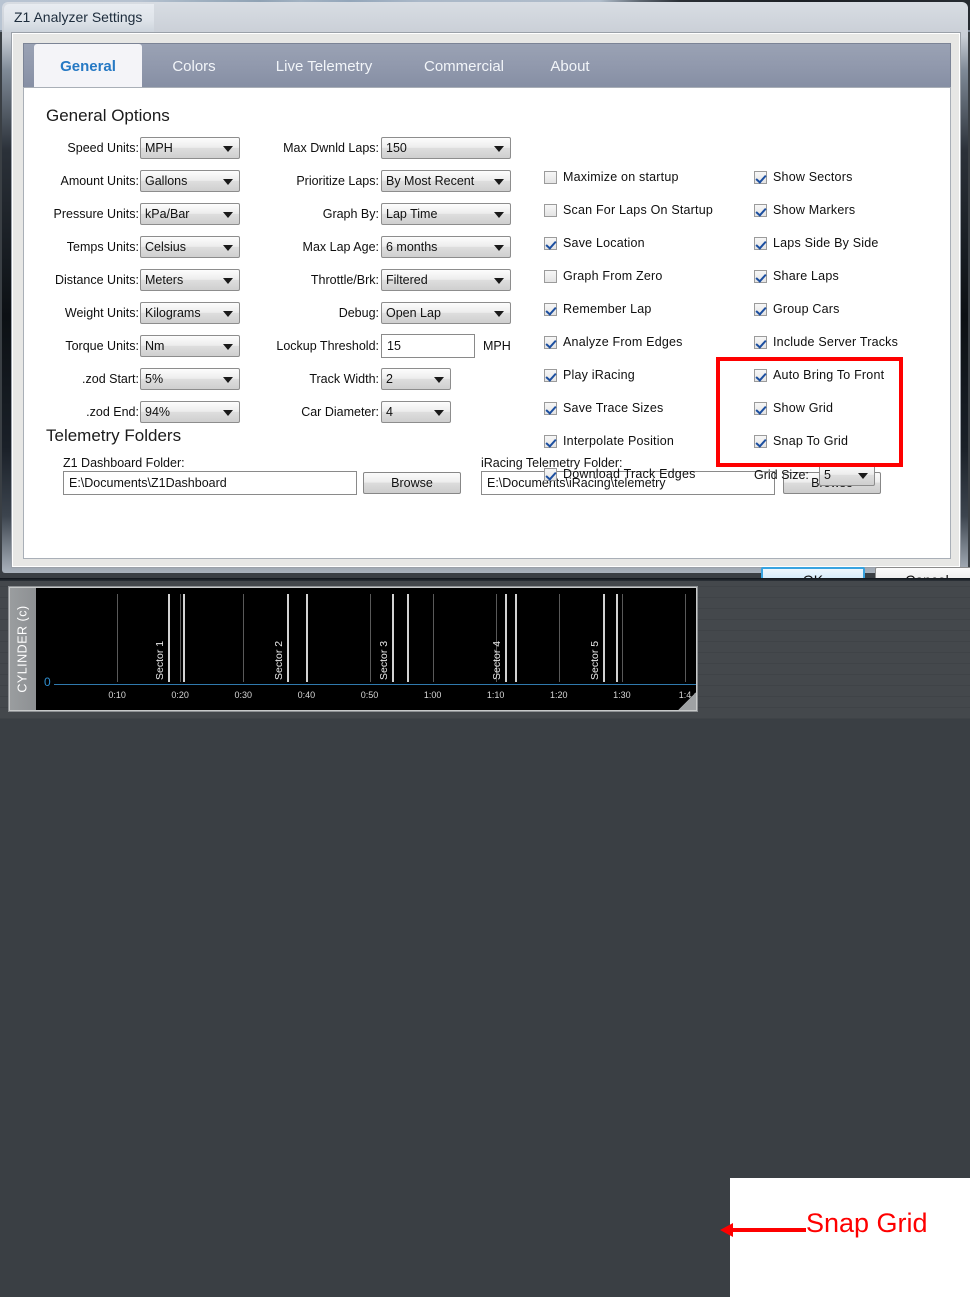 Image resolution: width=970 pixels, height=1297 pixels. I want to click on checkbox-show-grid: Show Grid, so click(793, 408).